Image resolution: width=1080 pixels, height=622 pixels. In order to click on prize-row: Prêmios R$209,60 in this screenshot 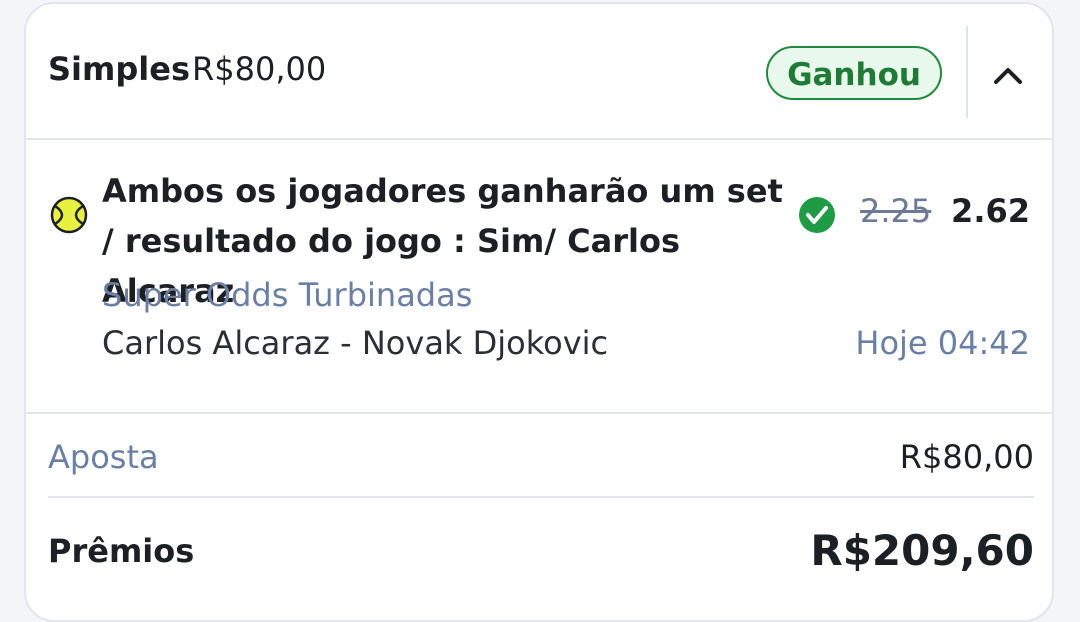, I will do `click(541, 548)`.